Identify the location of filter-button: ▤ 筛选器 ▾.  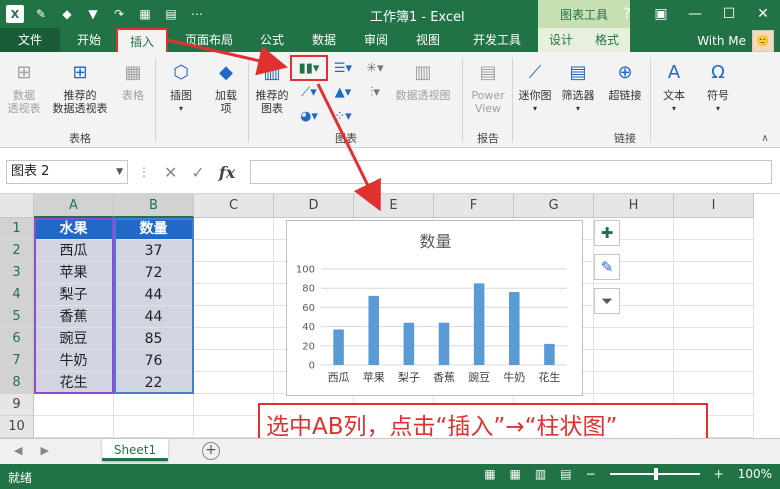
(578, 86).